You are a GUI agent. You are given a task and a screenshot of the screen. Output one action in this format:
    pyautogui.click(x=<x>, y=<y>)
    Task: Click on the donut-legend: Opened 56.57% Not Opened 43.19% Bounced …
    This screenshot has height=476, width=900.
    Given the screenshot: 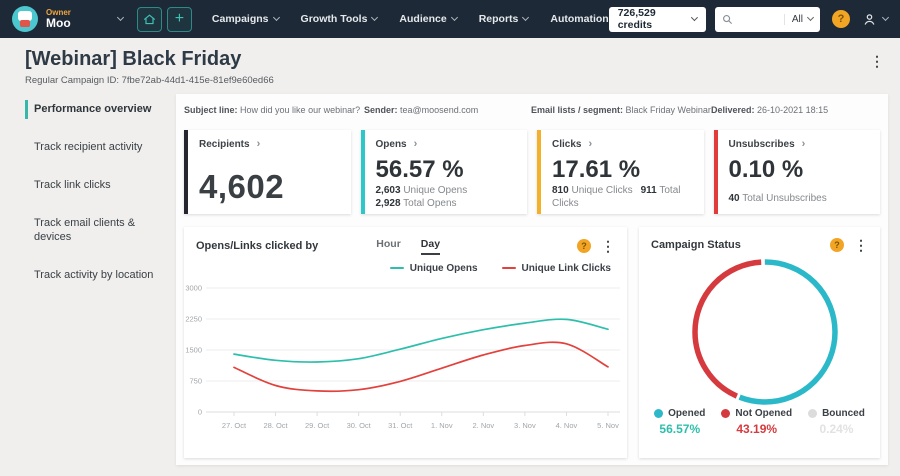 What is the action you would take?
    pyautogui.click(x=759, y=422)
    